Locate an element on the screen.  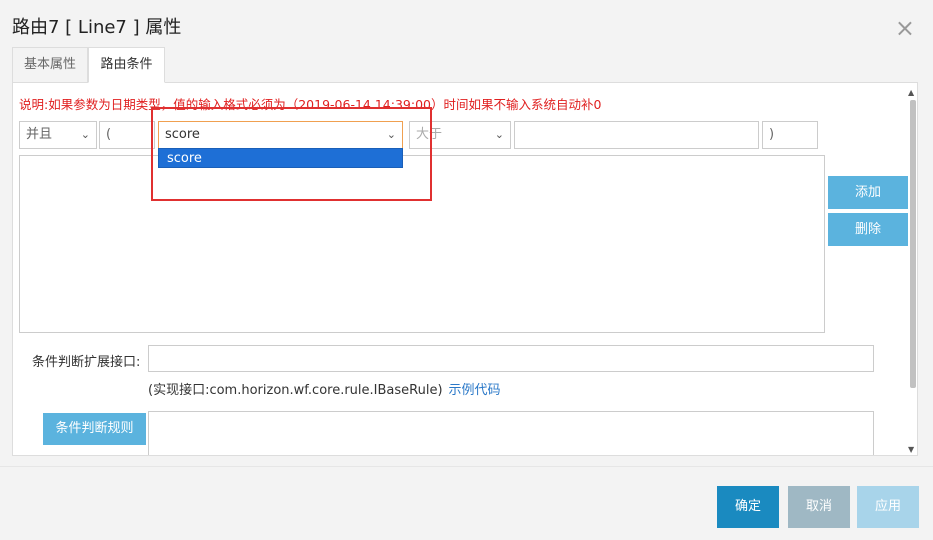
value-input is located at coordinates (636, 135).